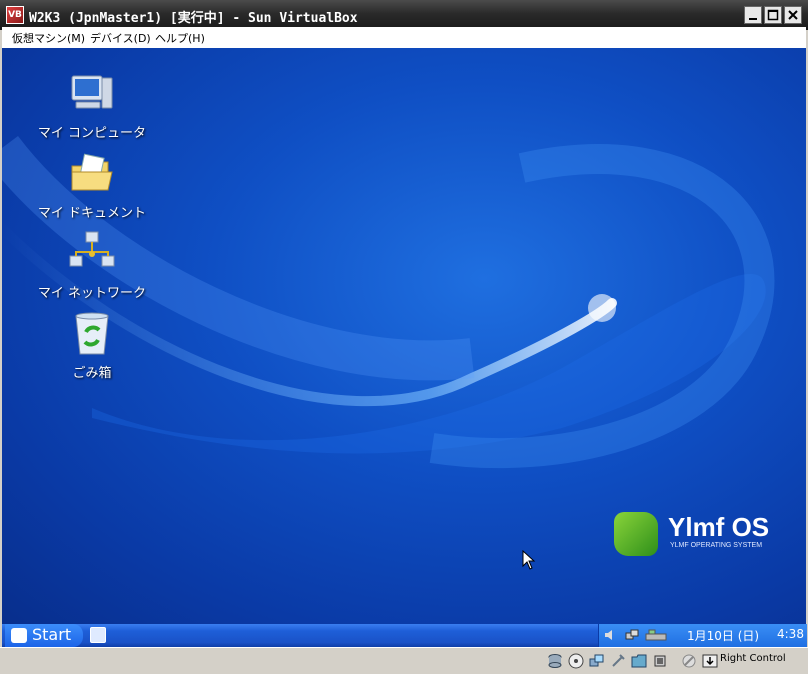 The height and width of the screenshot is (674, 808). I want to click on virtualbox-app-icon: VB, so click(15, 15).